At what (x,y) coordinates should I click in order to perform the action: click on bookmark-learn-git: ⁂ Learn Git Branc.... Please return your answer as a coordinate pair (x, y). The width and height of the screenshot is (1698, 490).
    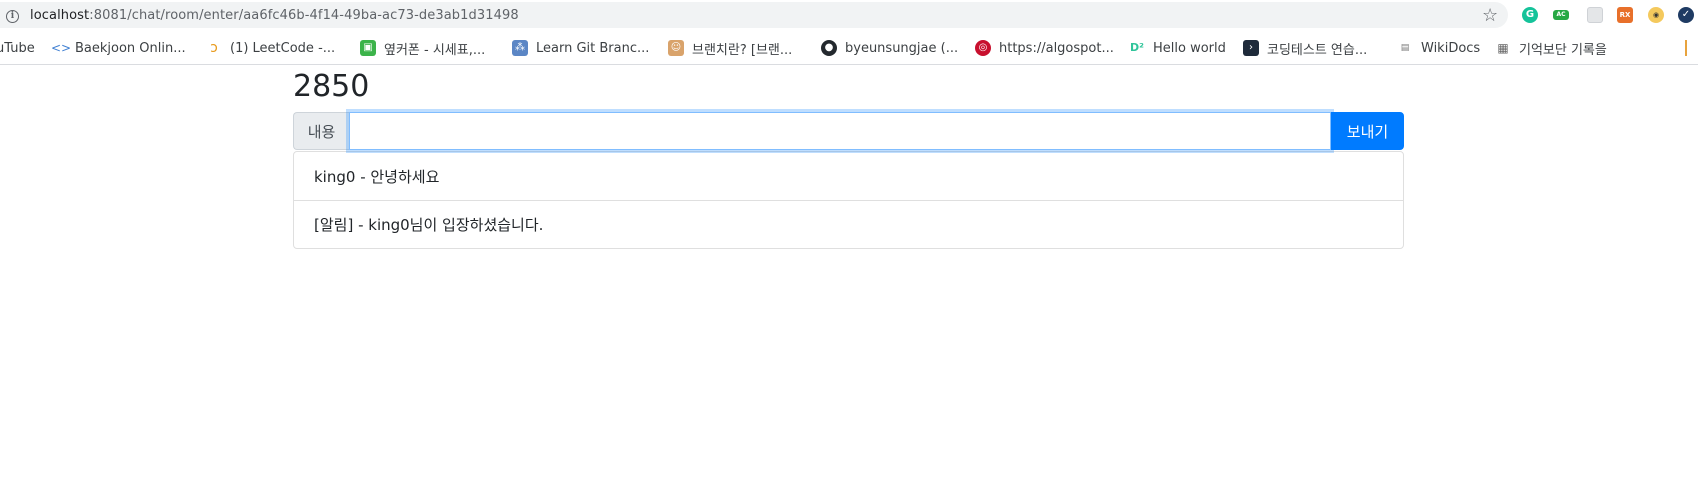
    Looking at the image, I should click on (580, 48).